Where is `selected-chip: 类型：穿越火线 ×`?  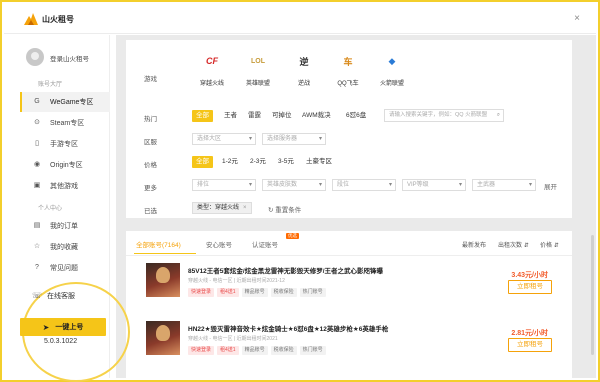
selected-chip: 类型：穿越火线 × is located at coordinates (222, 208).